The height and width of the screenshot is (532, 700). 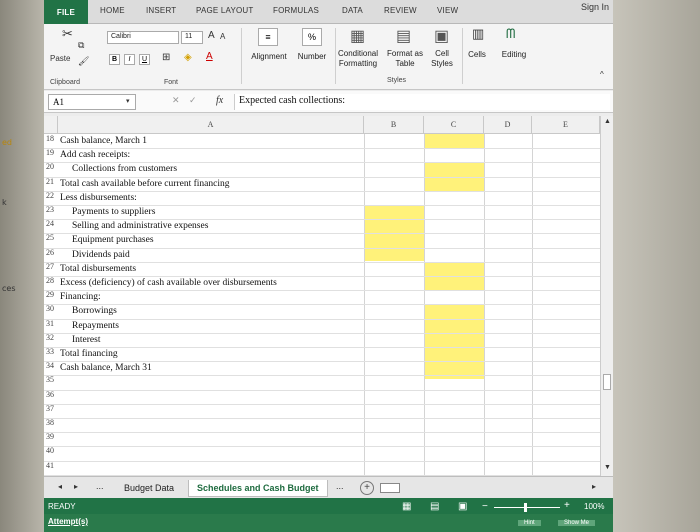 What do you see at coordinates (527, 507) in the screenshot?
I see `zoom-slider` at bounding box center [527, 507].